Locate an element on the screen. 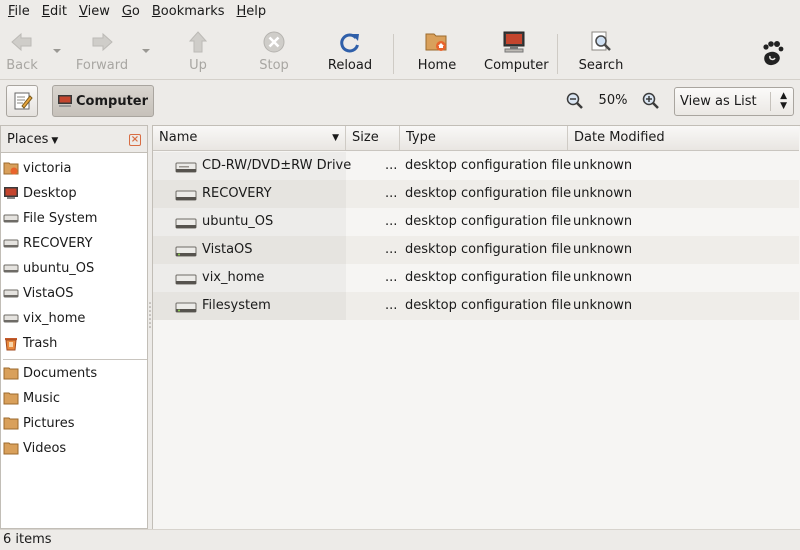 The width and height of the screenshot is (800, 550). sort-descending-icon: ▼ is located at coordinates (335, 138).